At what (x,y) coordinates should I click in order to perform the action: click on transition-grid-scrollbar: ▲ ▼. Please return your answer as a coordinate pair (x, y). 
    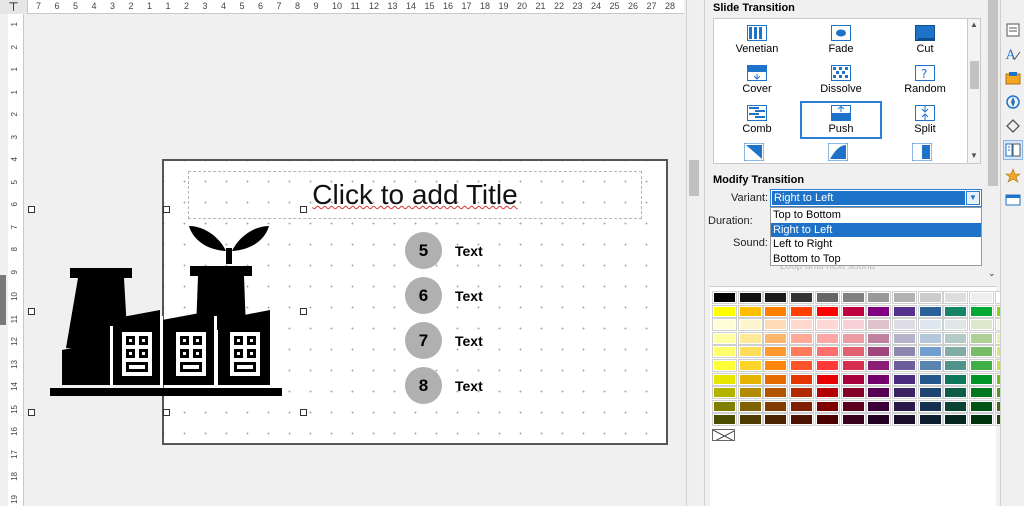
    Looking at the image, I should click on (974, 91).